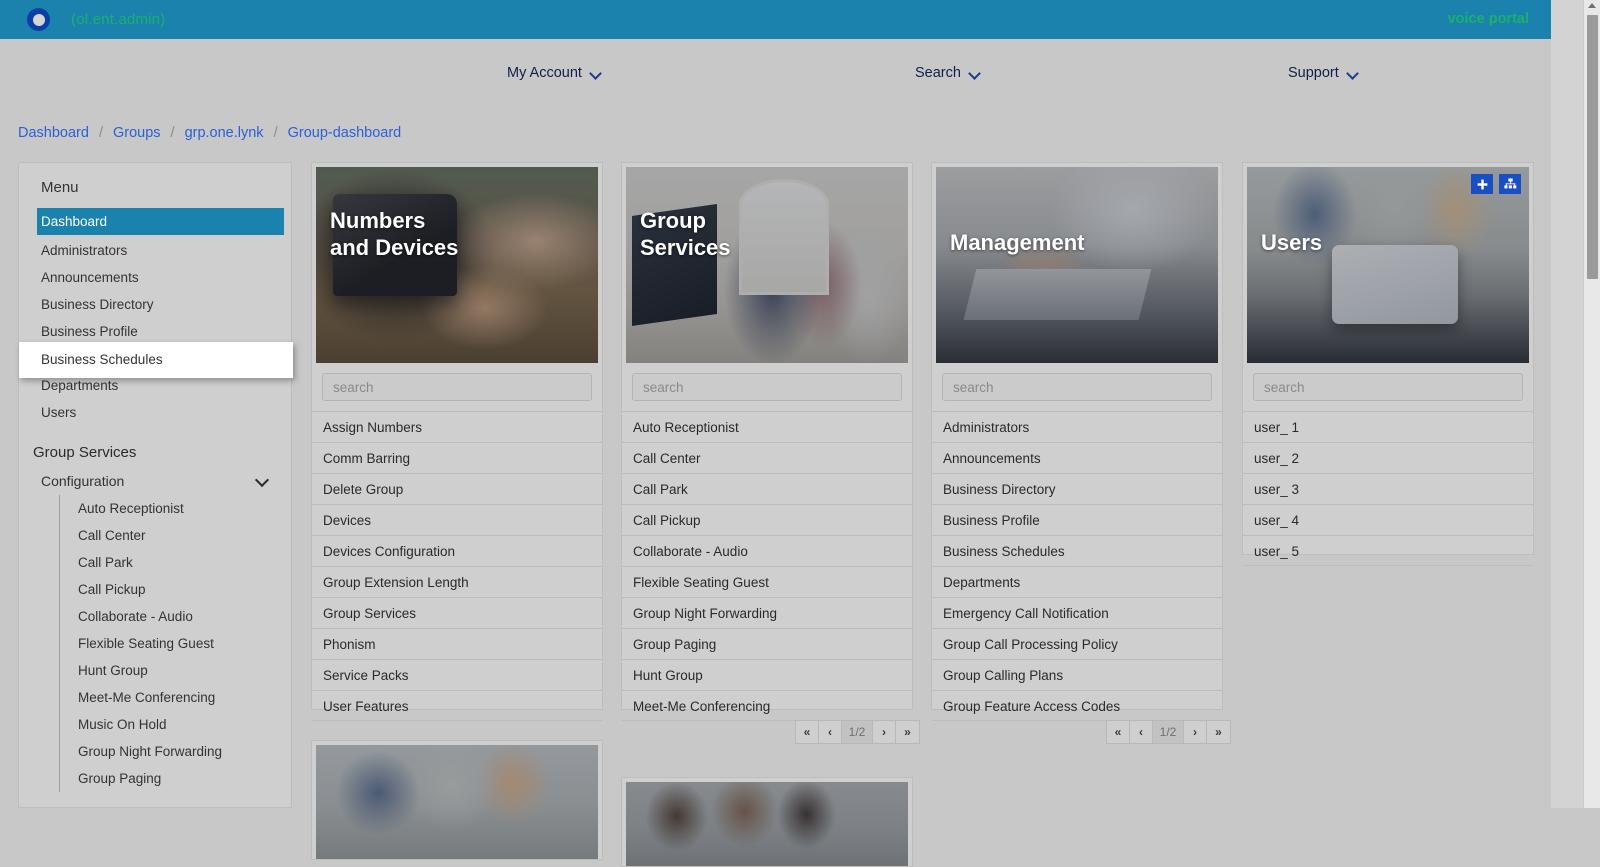  What do you see at coordinates (175, 508) in the screenshot?
I see `sidebar-subitem-auto-receptionist: Auto Receptionist` at bounding box center [175, 508].